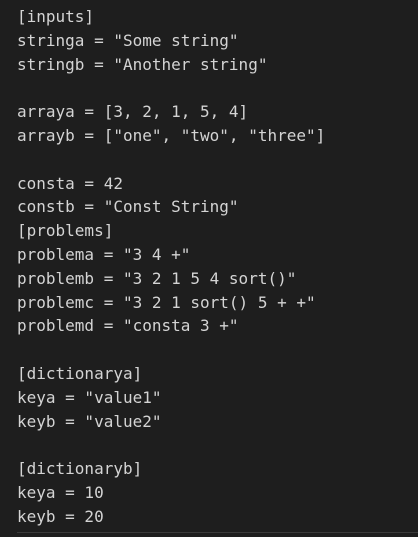  I want to click on code-line: problema = "3 4 +", so click(217, 255).